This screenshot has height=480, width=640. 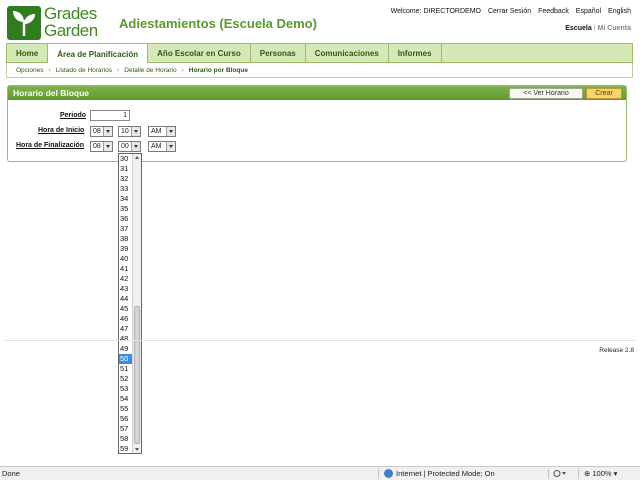 I want to click on minute-option: 36, so click(x=126, y=219).